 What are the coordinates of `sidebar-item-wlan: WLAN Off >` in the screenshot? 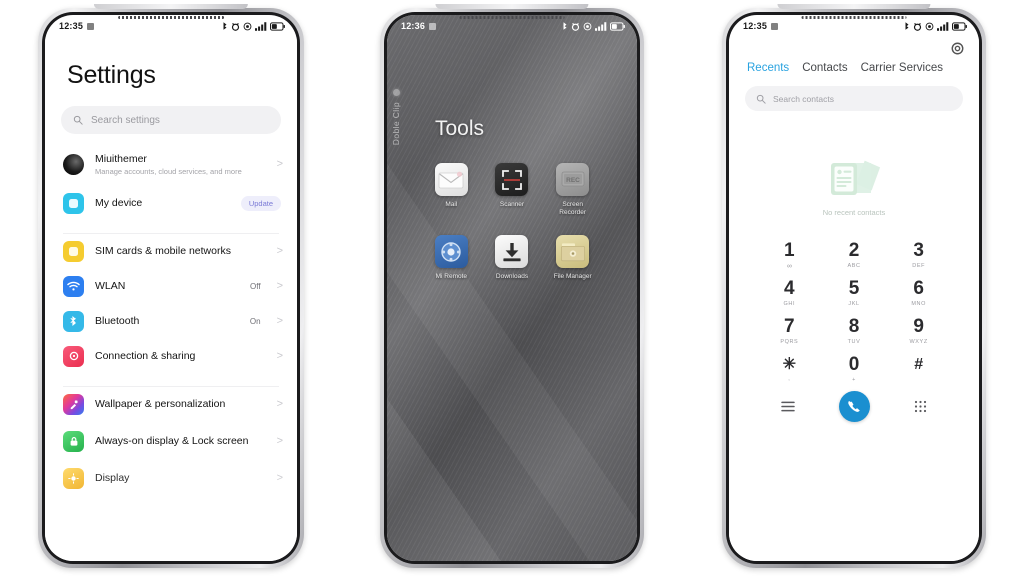 It's located at (171, 286).